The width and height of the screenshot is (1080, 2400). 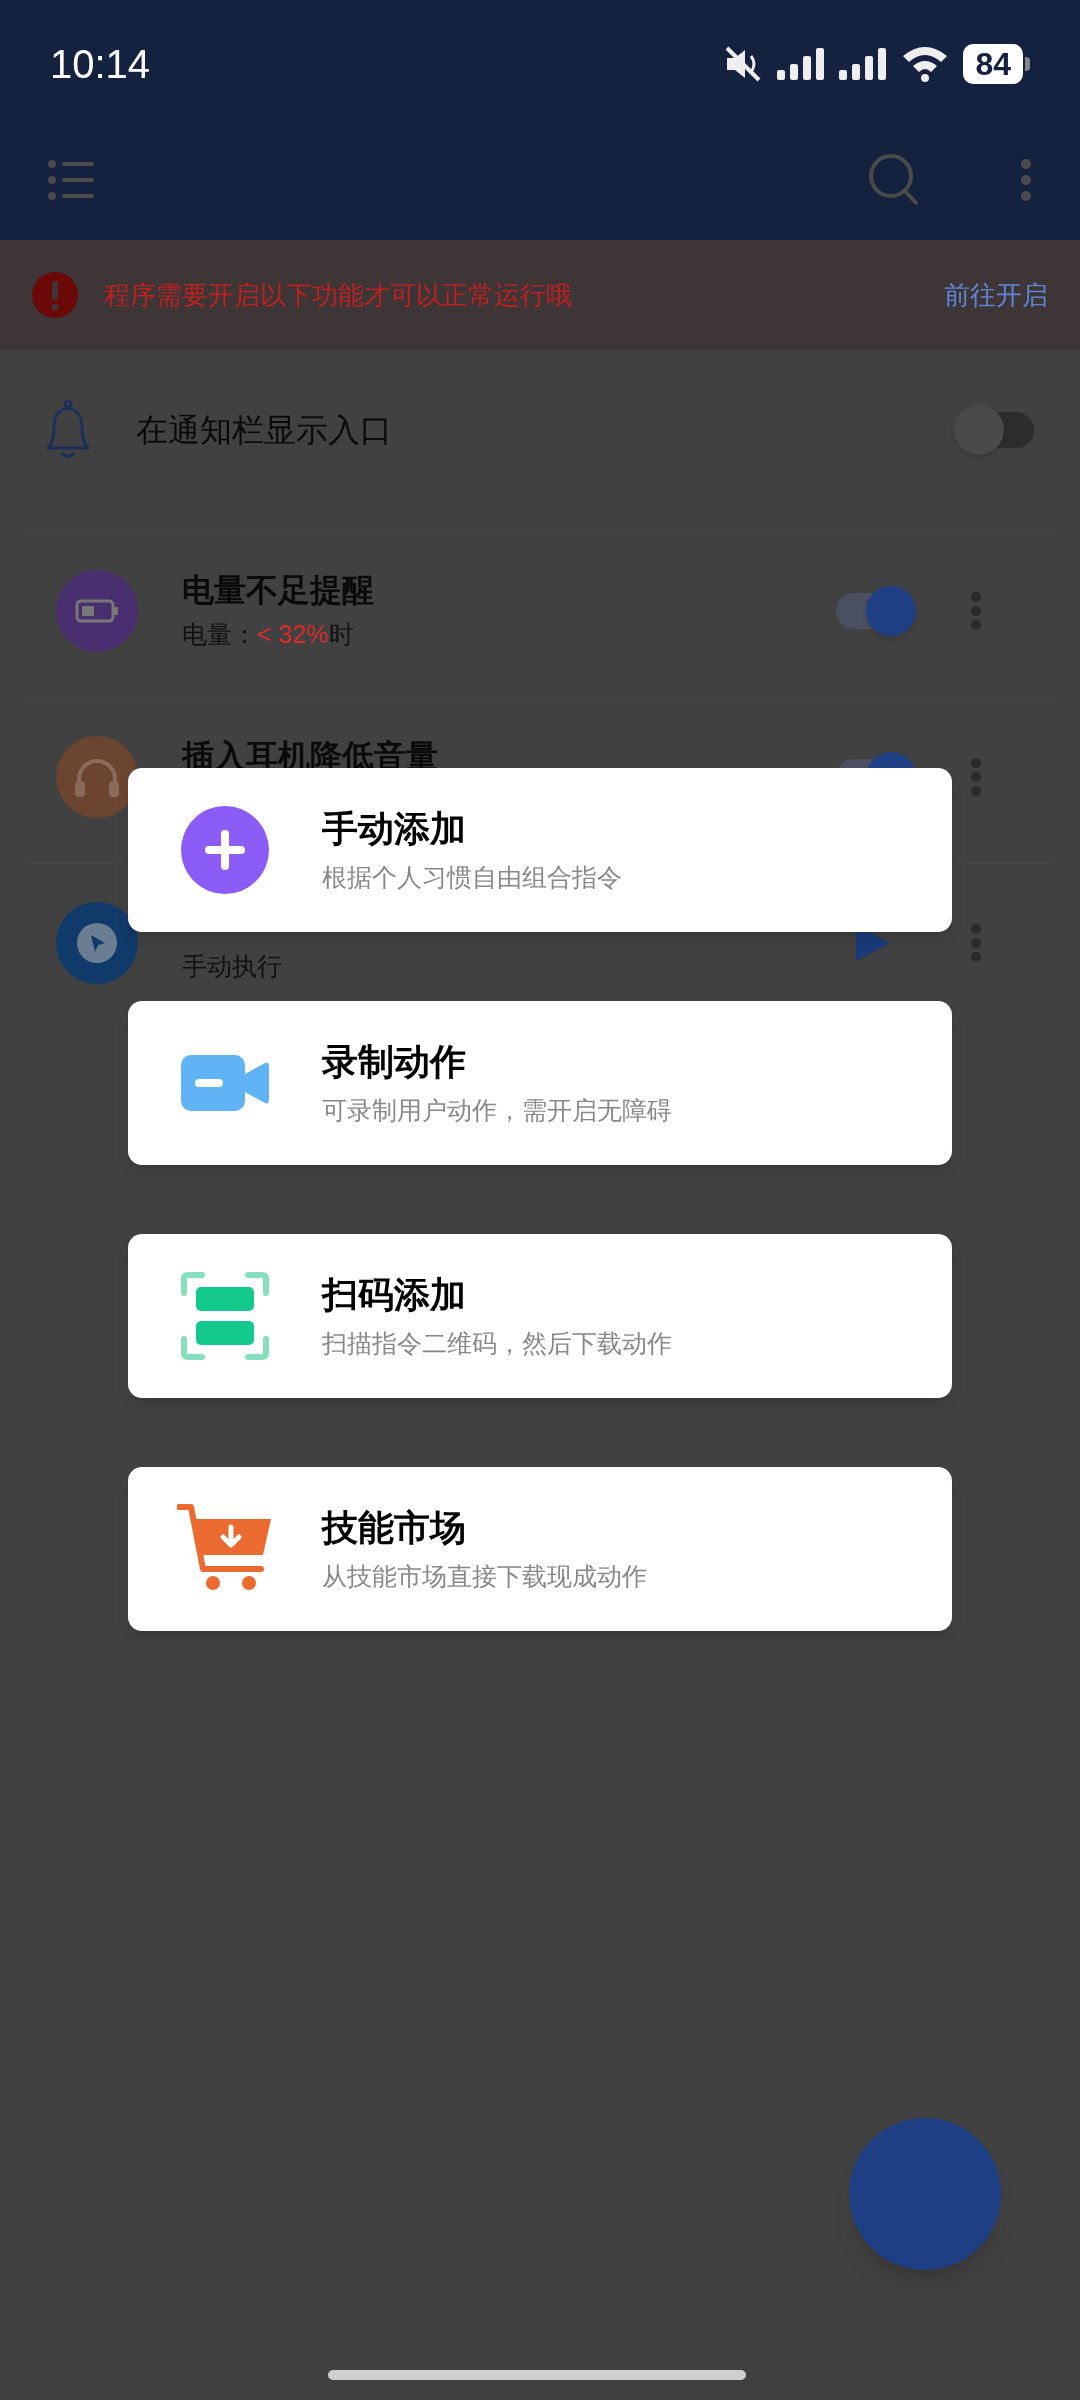 What do you see at coordinates (996, 64) in the screenshot?
I see `battery-indicator: 84` at bounding box center [996, 64].